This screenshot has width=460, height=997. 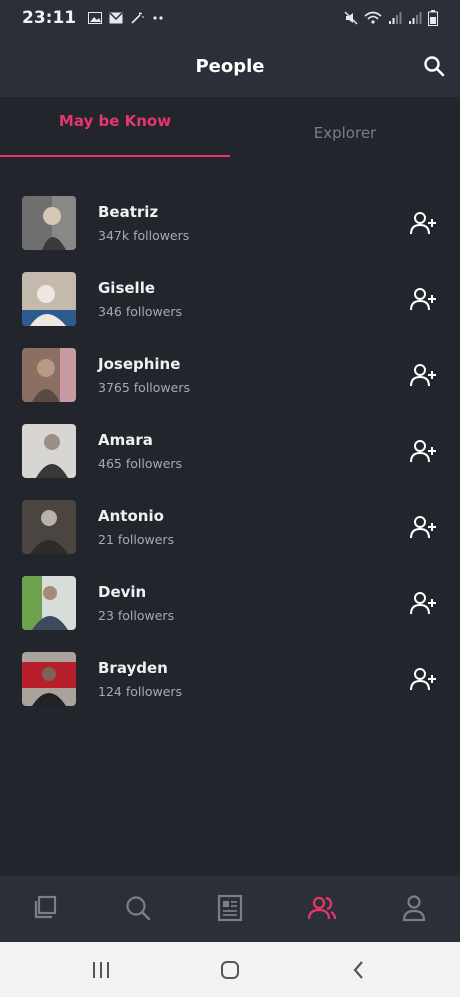 I want to click on person-name: Beatriz, so click(x=128, y=212).